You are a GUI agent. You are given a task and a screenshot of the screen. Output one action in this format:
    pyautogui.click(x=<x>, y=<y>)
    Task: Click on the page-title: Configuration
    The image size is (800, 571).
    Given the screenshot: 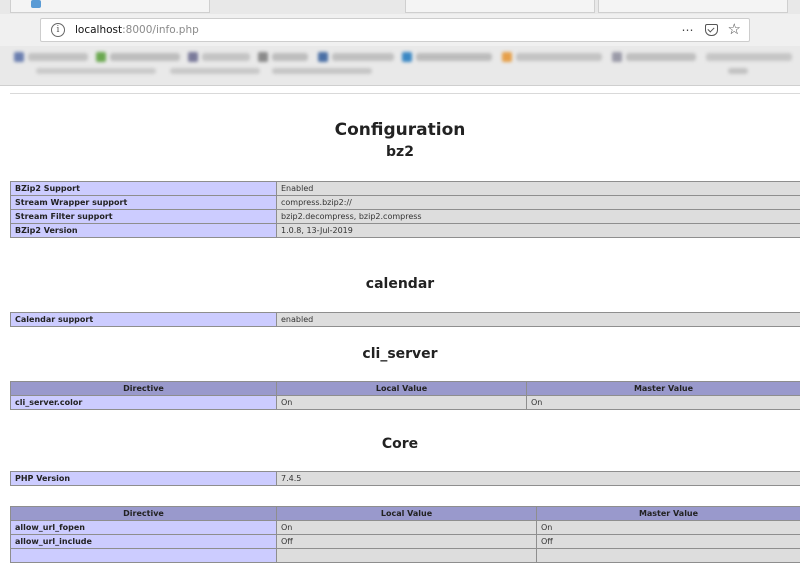 What is the action you would take?
    pyautogui.click(x=400, y=130)
    